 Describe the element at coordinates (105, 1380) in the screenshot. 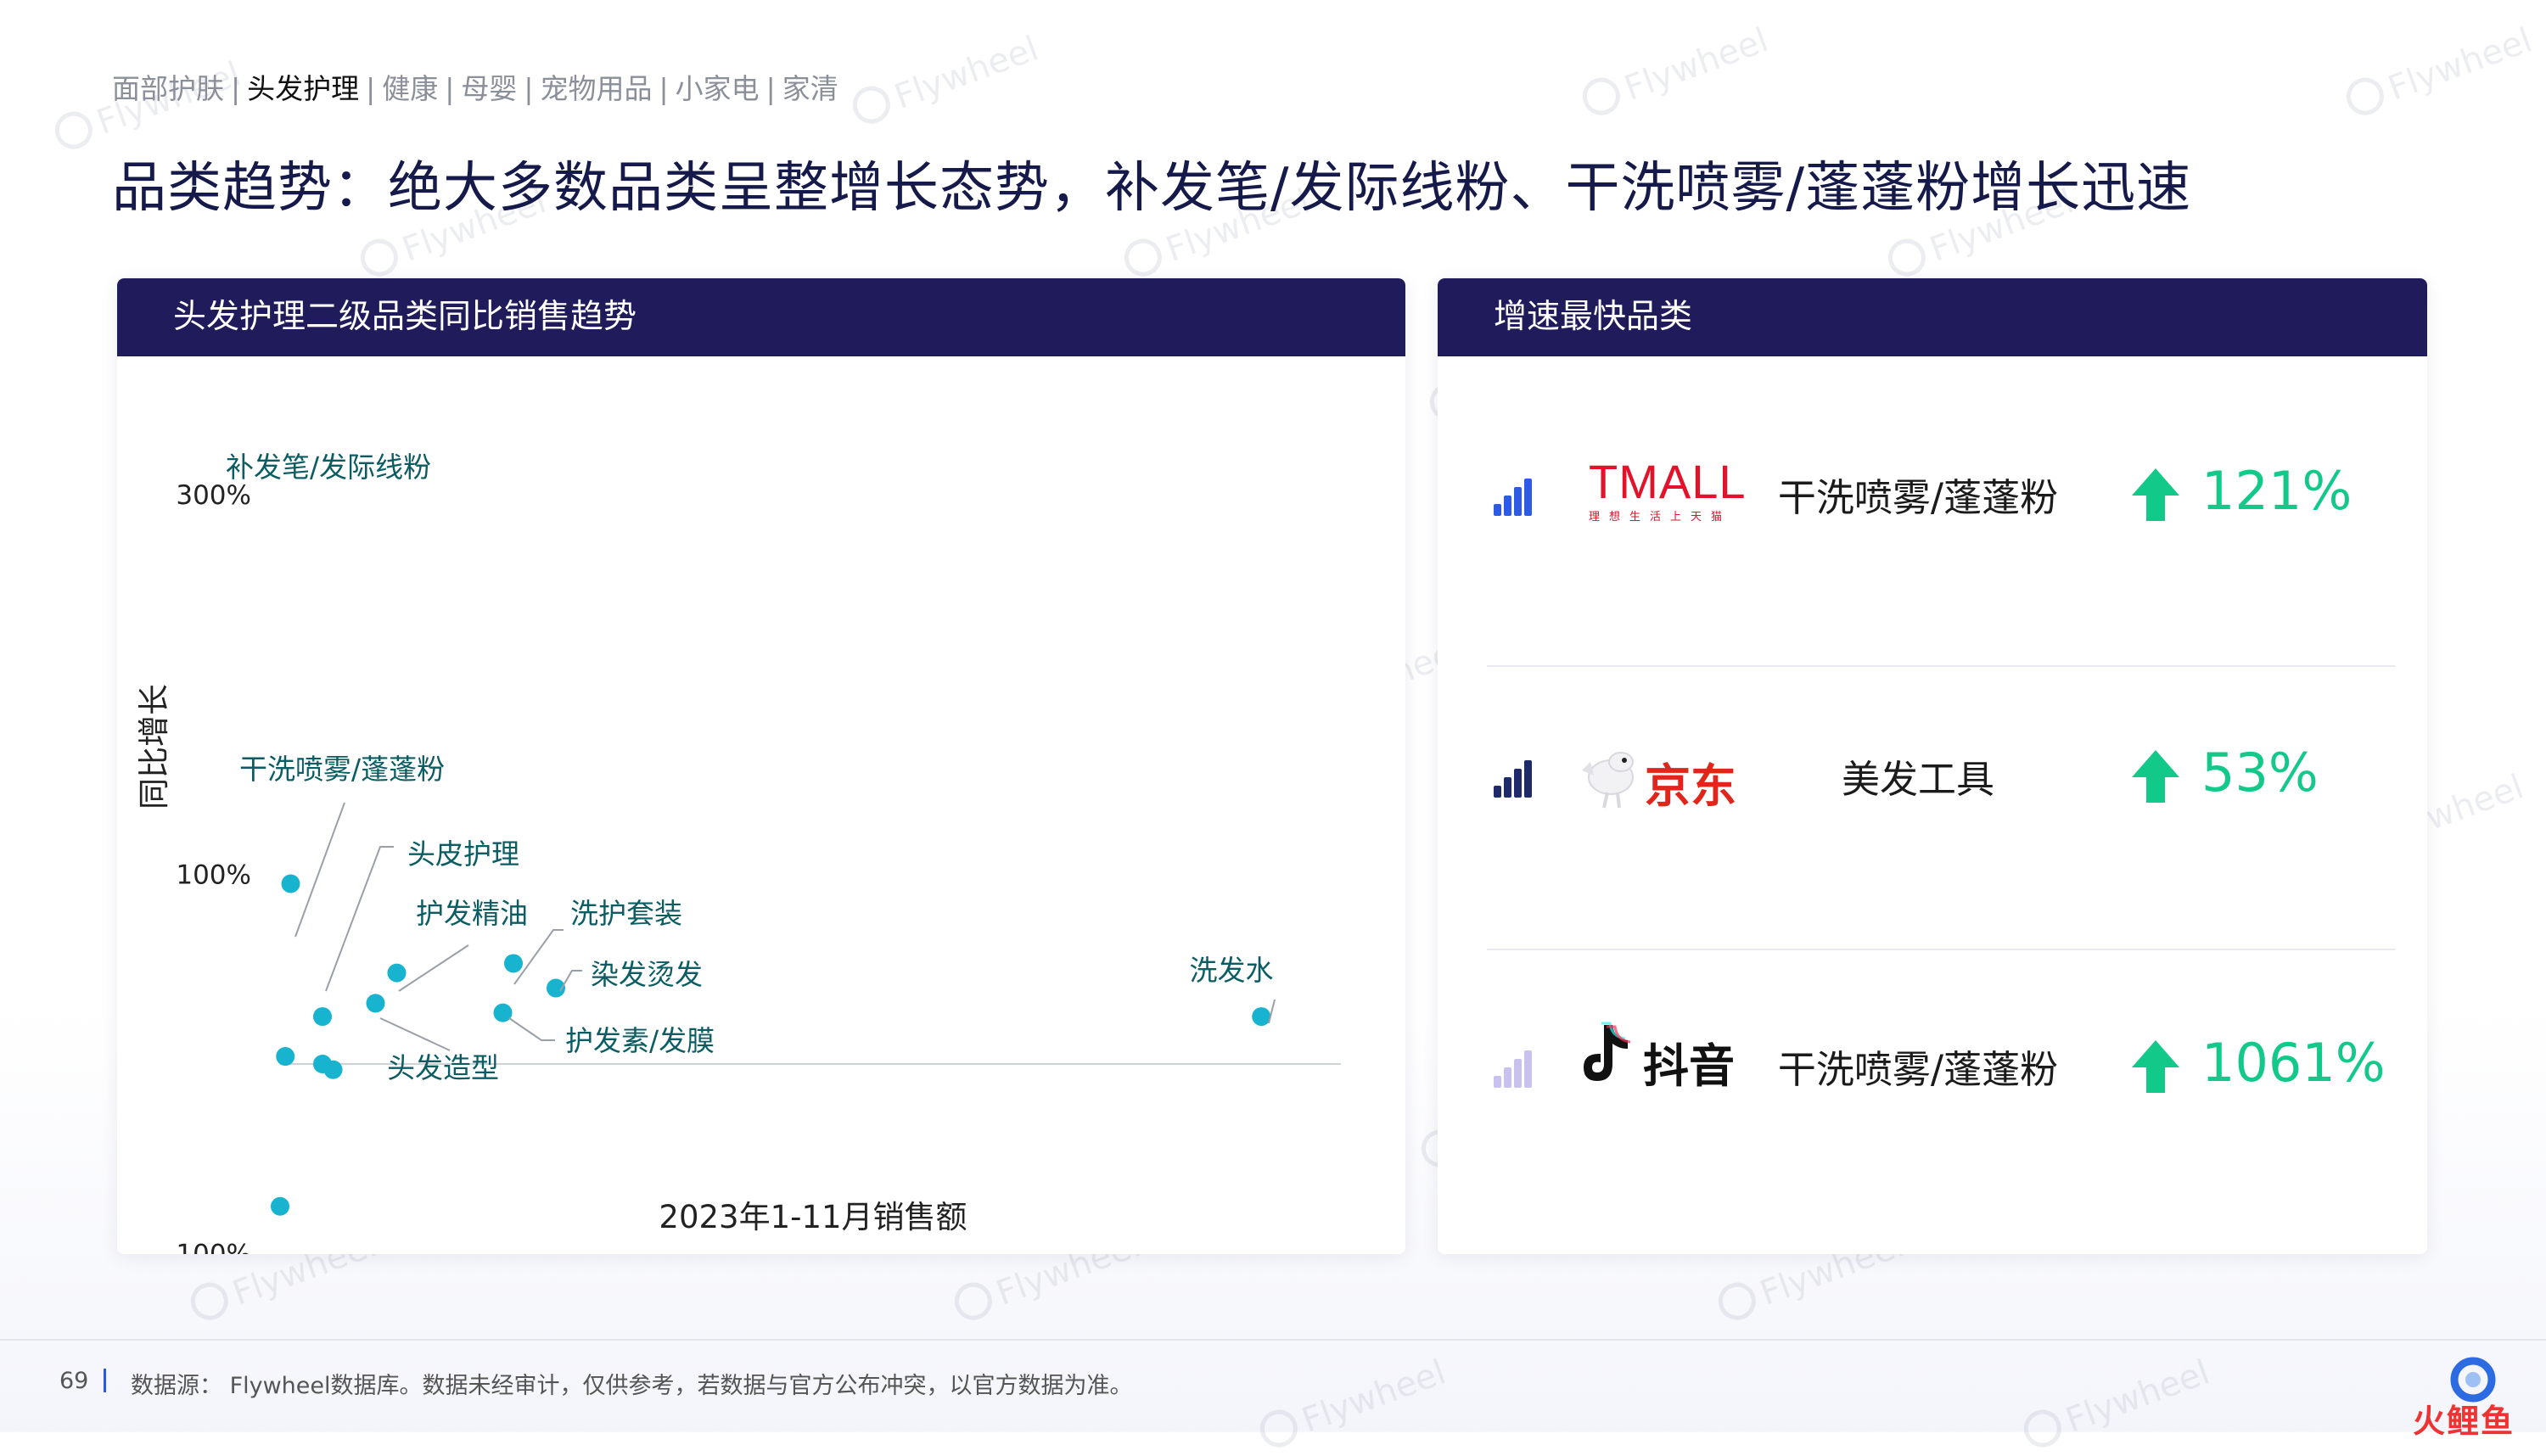

I see `page-number-bar` at that location.